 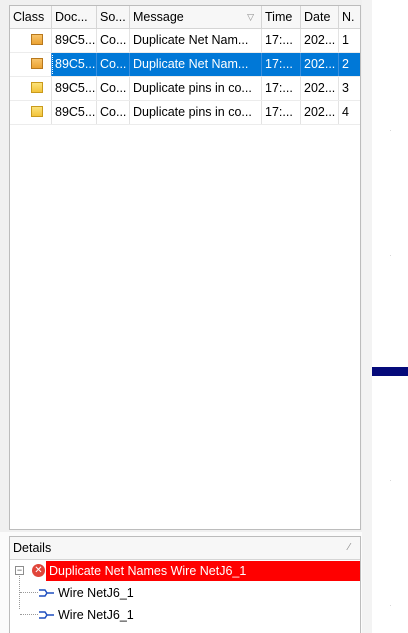 I want to click on number-cell: 3, so click(x=345, y=88).